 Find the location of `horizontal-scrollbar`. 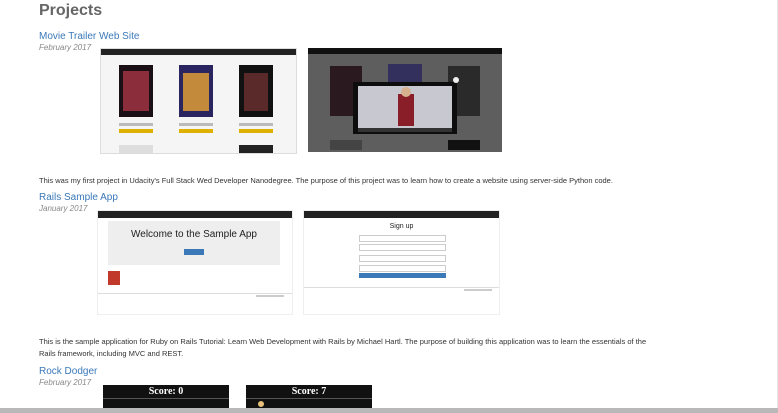

horizontal-scrollbar is located at coordinates (389, 410).